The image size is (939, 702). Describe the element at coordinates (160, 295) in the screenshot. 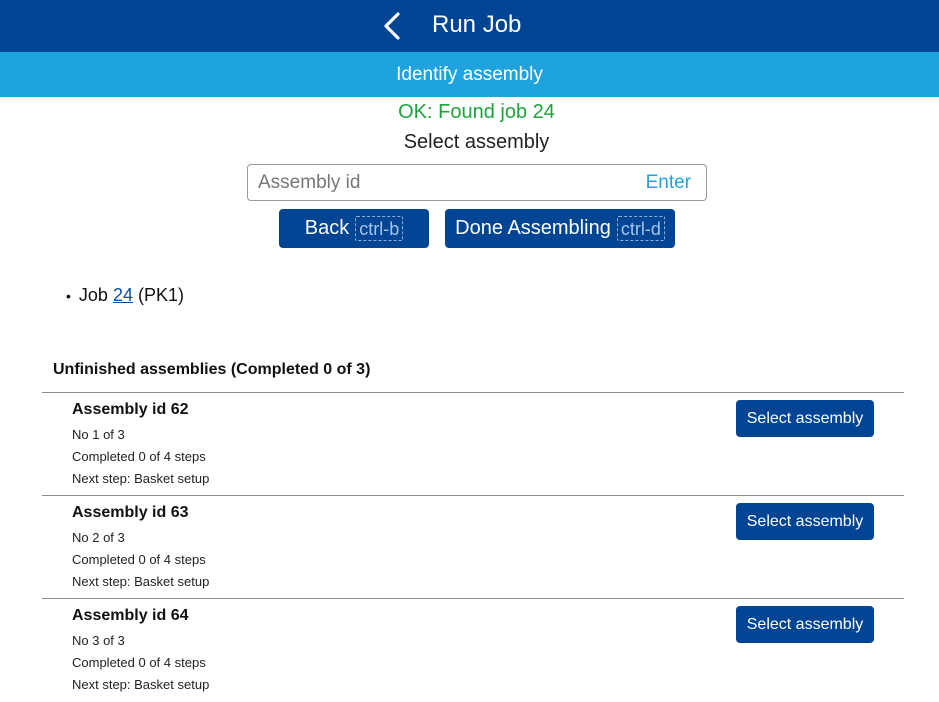

I see `job-suffix: (PK1)` at that location.